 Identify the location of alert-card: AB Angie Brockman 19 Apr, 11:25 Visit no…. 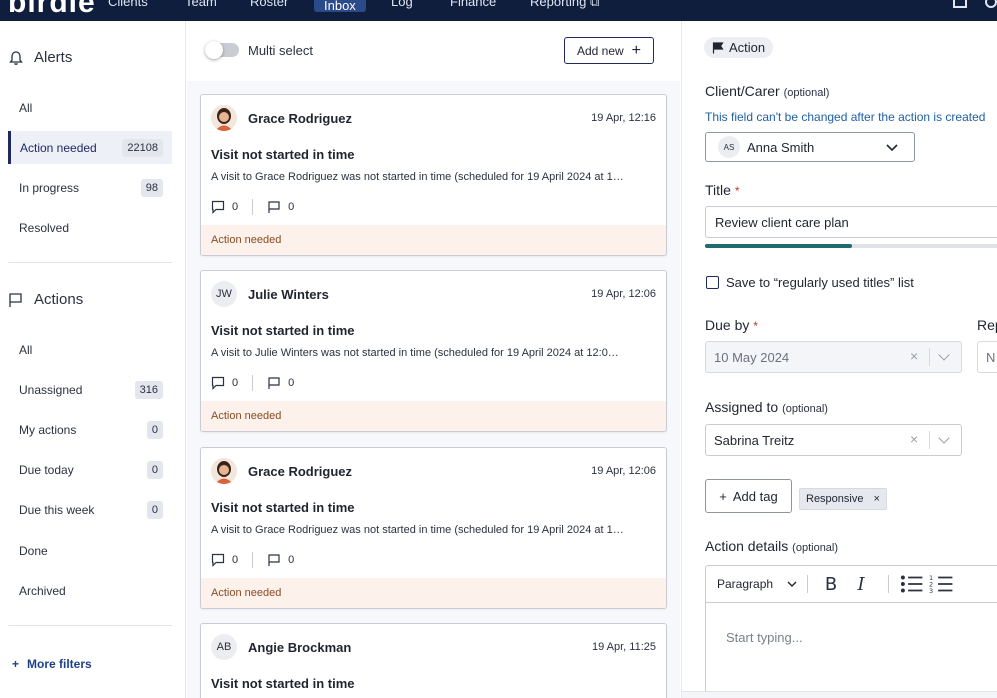
(433, 660).